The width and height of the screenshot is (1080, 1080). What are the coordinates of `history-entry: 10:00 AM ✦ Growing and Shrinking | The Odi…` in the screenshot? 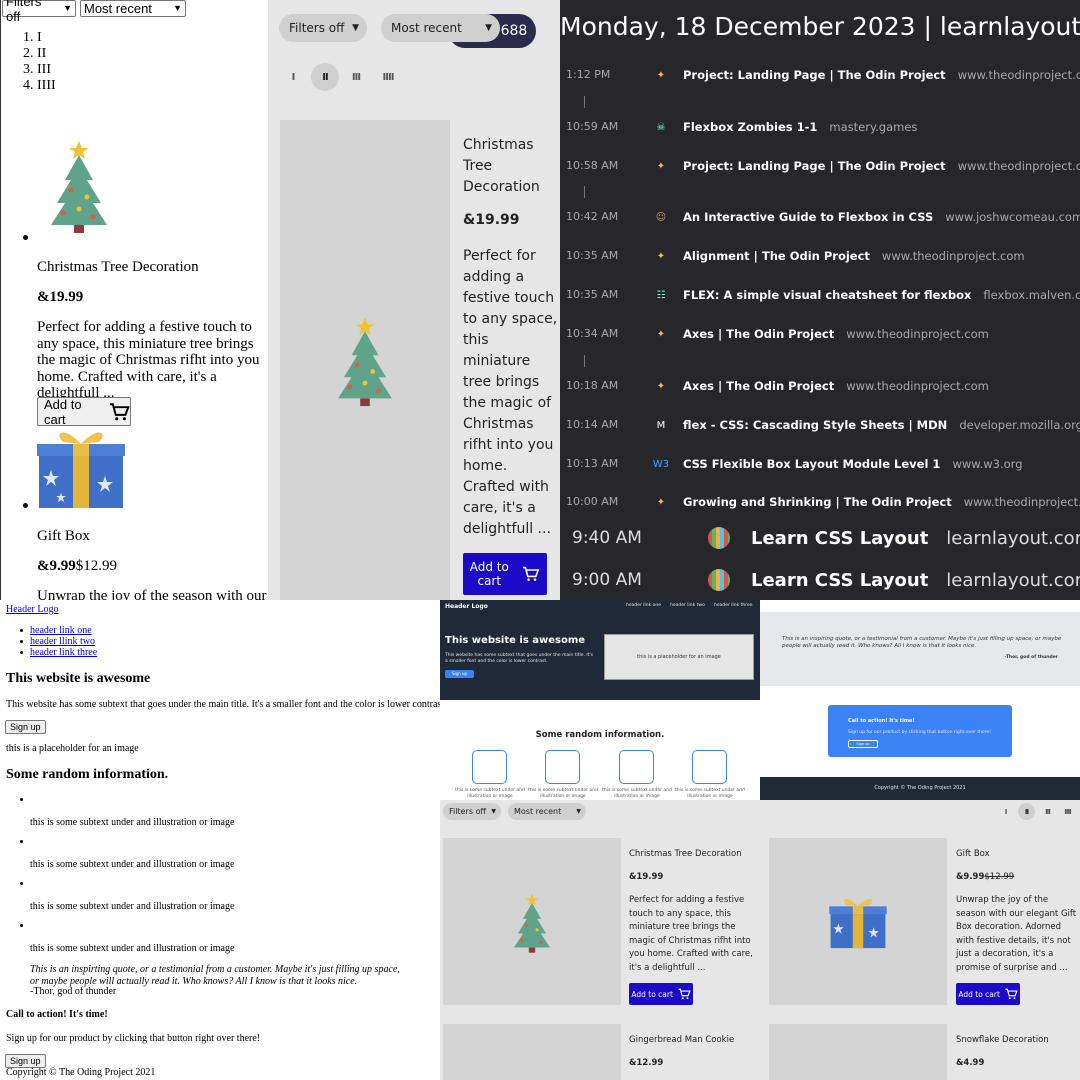 It's located at (820, 505).